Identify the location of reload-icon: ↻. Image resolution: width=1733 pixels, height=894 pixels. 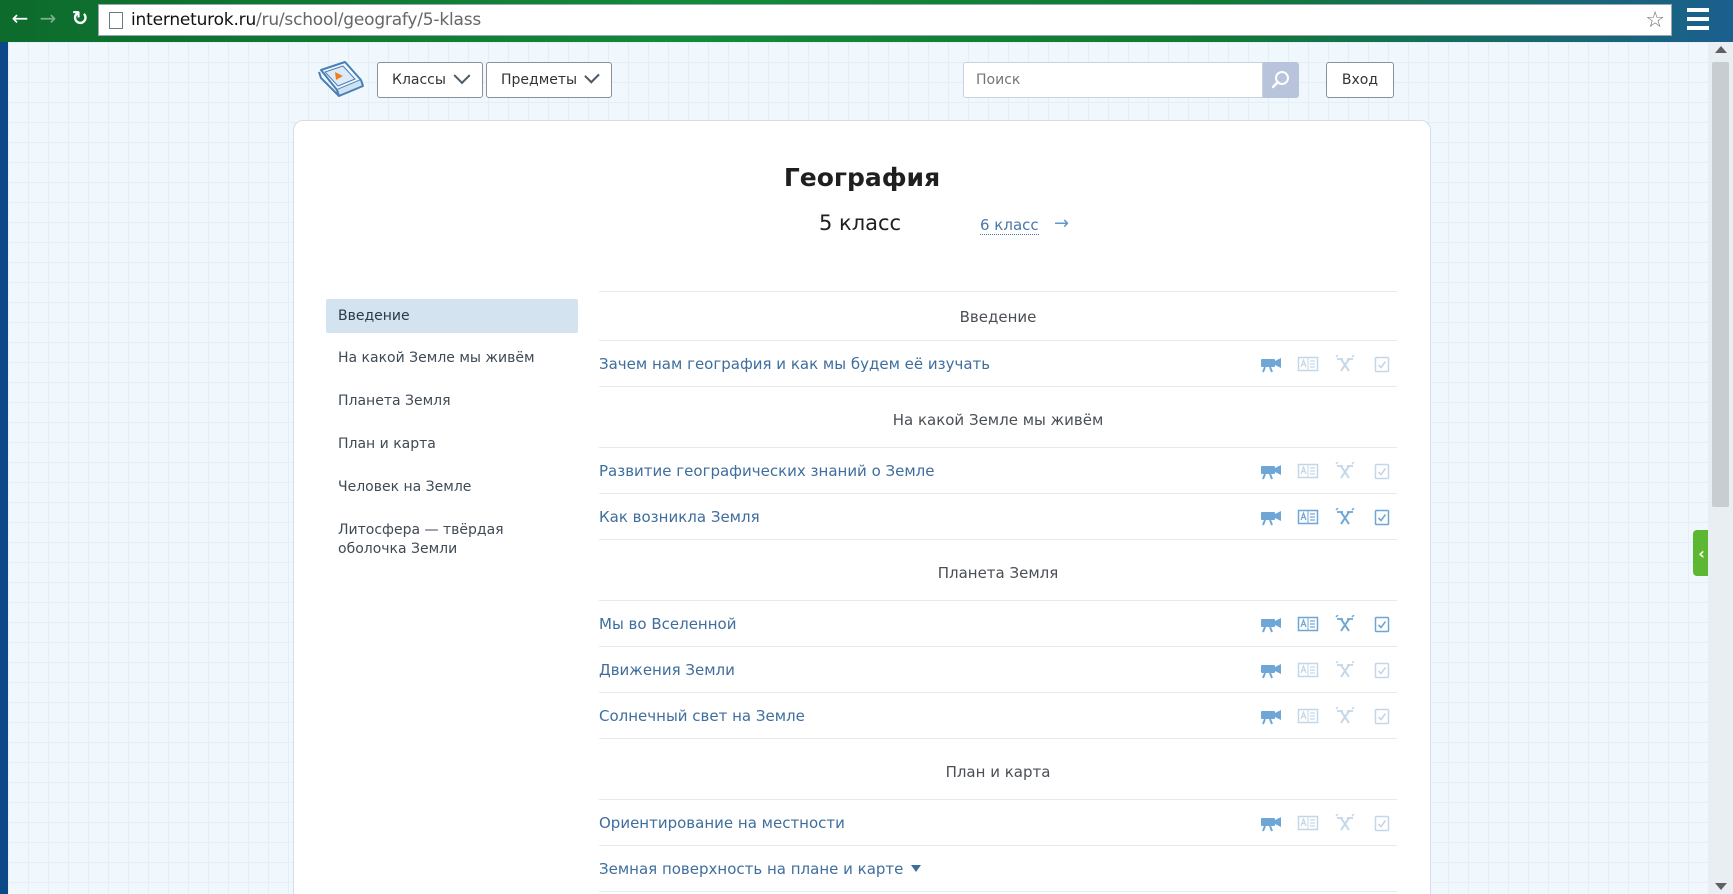
(80, 18).